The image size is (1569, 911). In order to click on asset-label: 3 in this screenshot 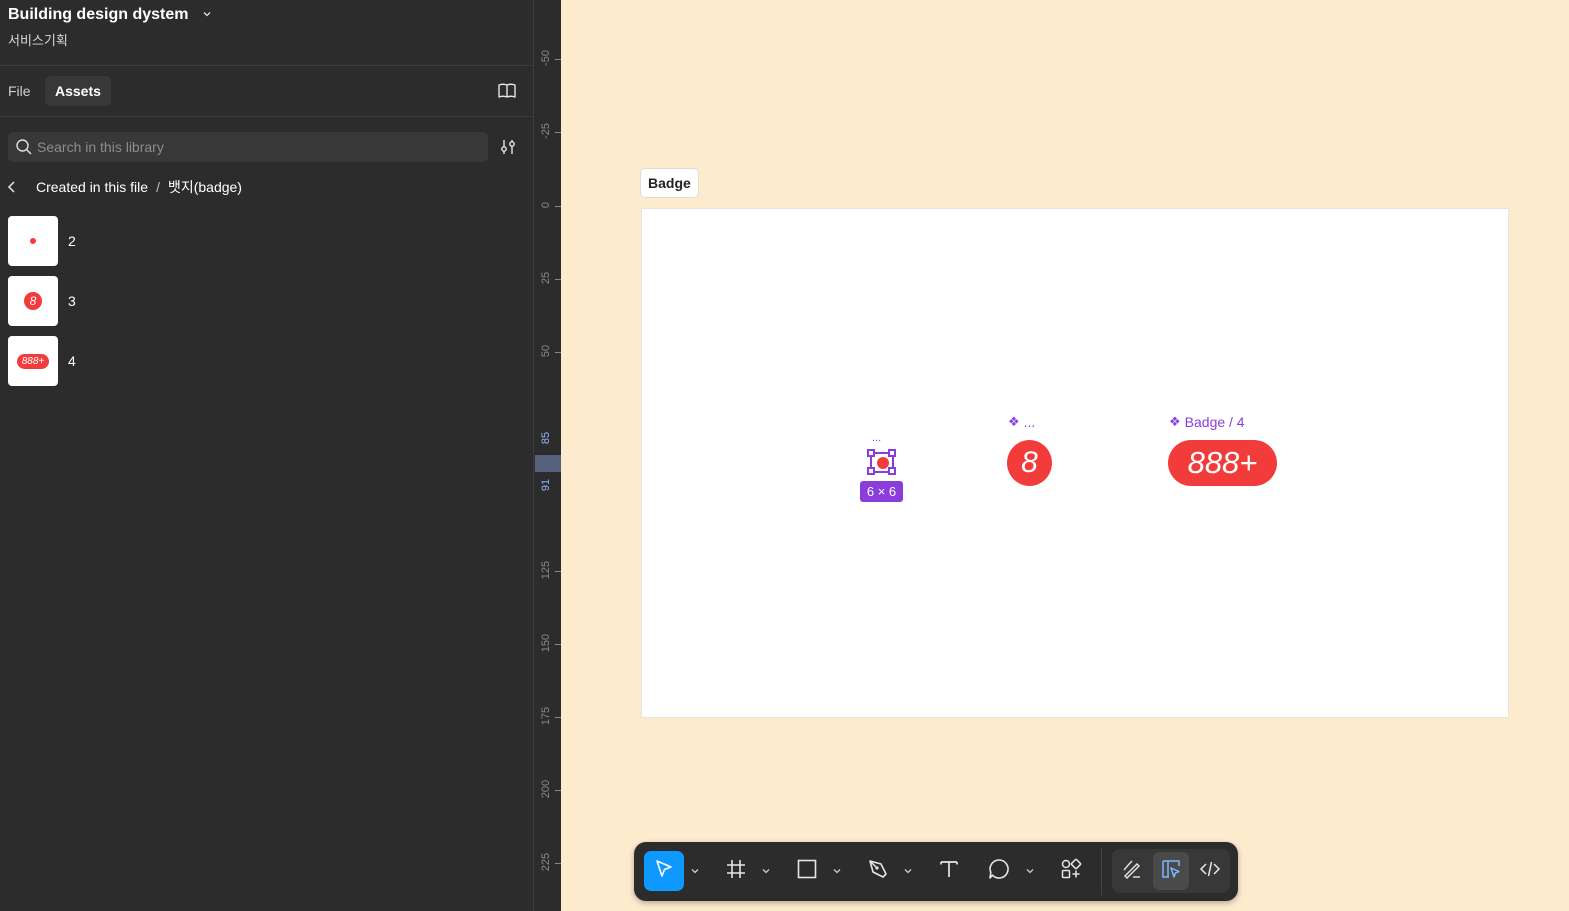, I will do `click(72, 301)`.